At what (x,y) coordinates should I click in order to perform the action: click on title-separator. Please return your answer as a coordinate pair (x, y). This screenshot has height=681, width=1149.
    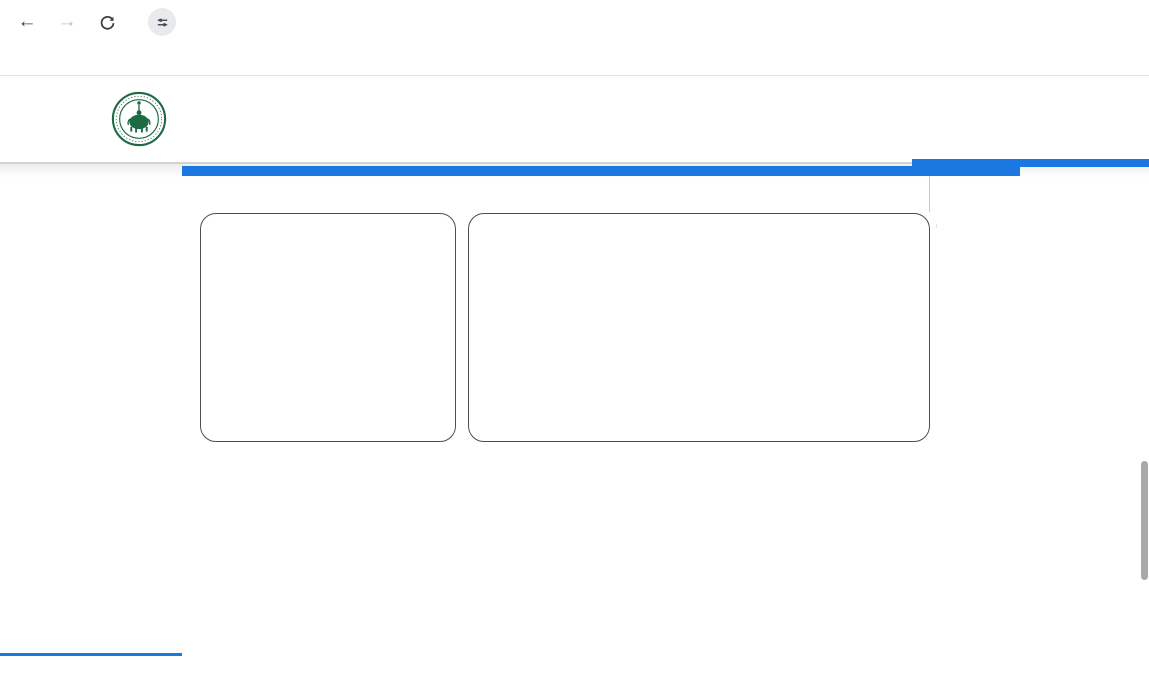
    Looking at the image, I should click on (929, 194).